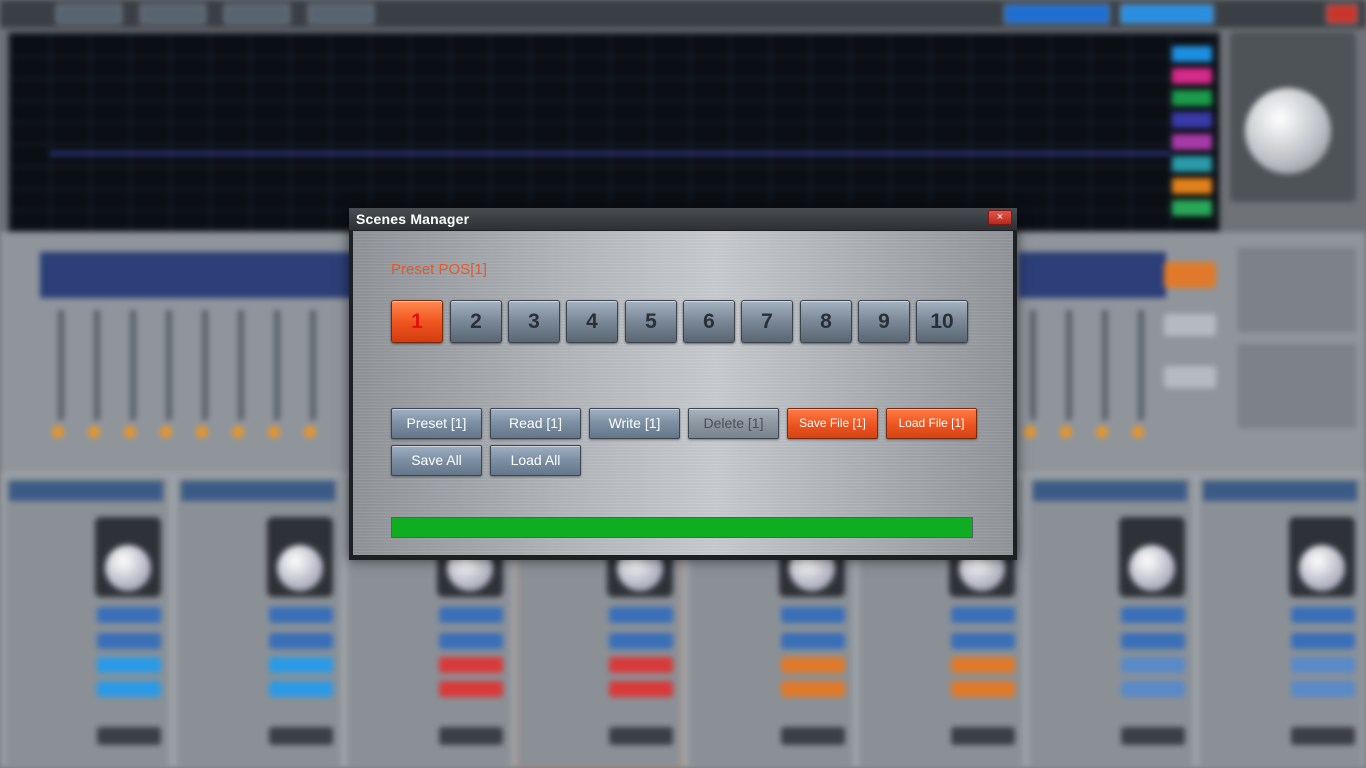 The height and width of the screenshot is (768, 1366). What do you see at coordinates (1342, 14) in the screenshot?
I see `window-close-button` at bounding box center [1342, 14].